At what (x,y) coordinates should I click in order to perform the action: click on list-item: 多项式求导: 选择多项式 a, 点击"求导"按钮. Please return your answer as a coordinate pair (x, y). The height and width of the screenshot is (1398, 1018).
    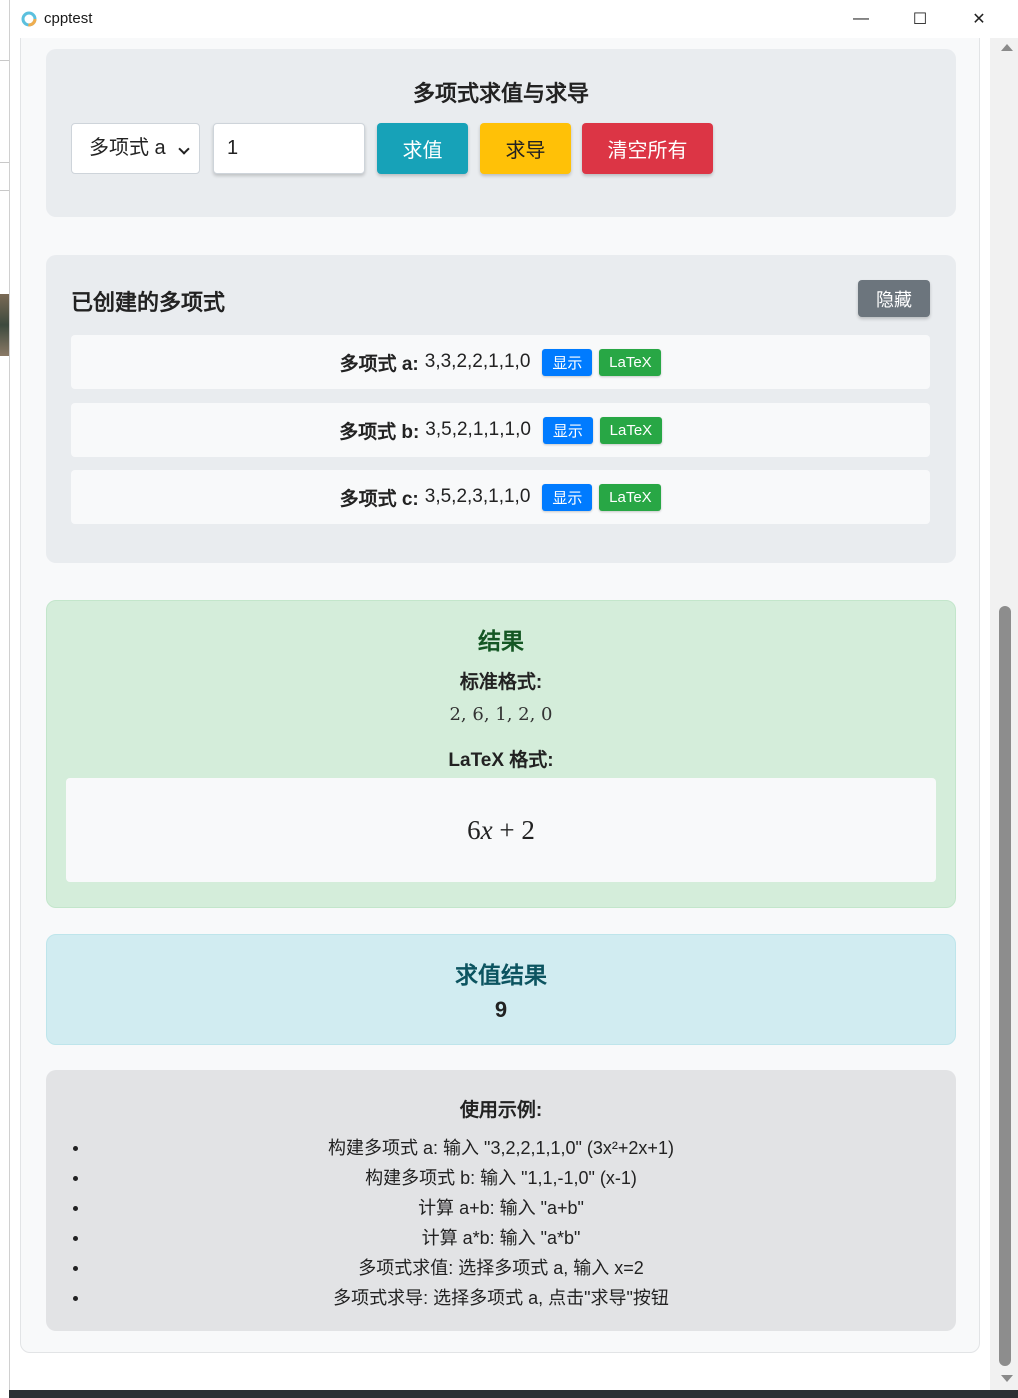
    Looking at the image, I should click on (501, 1298).